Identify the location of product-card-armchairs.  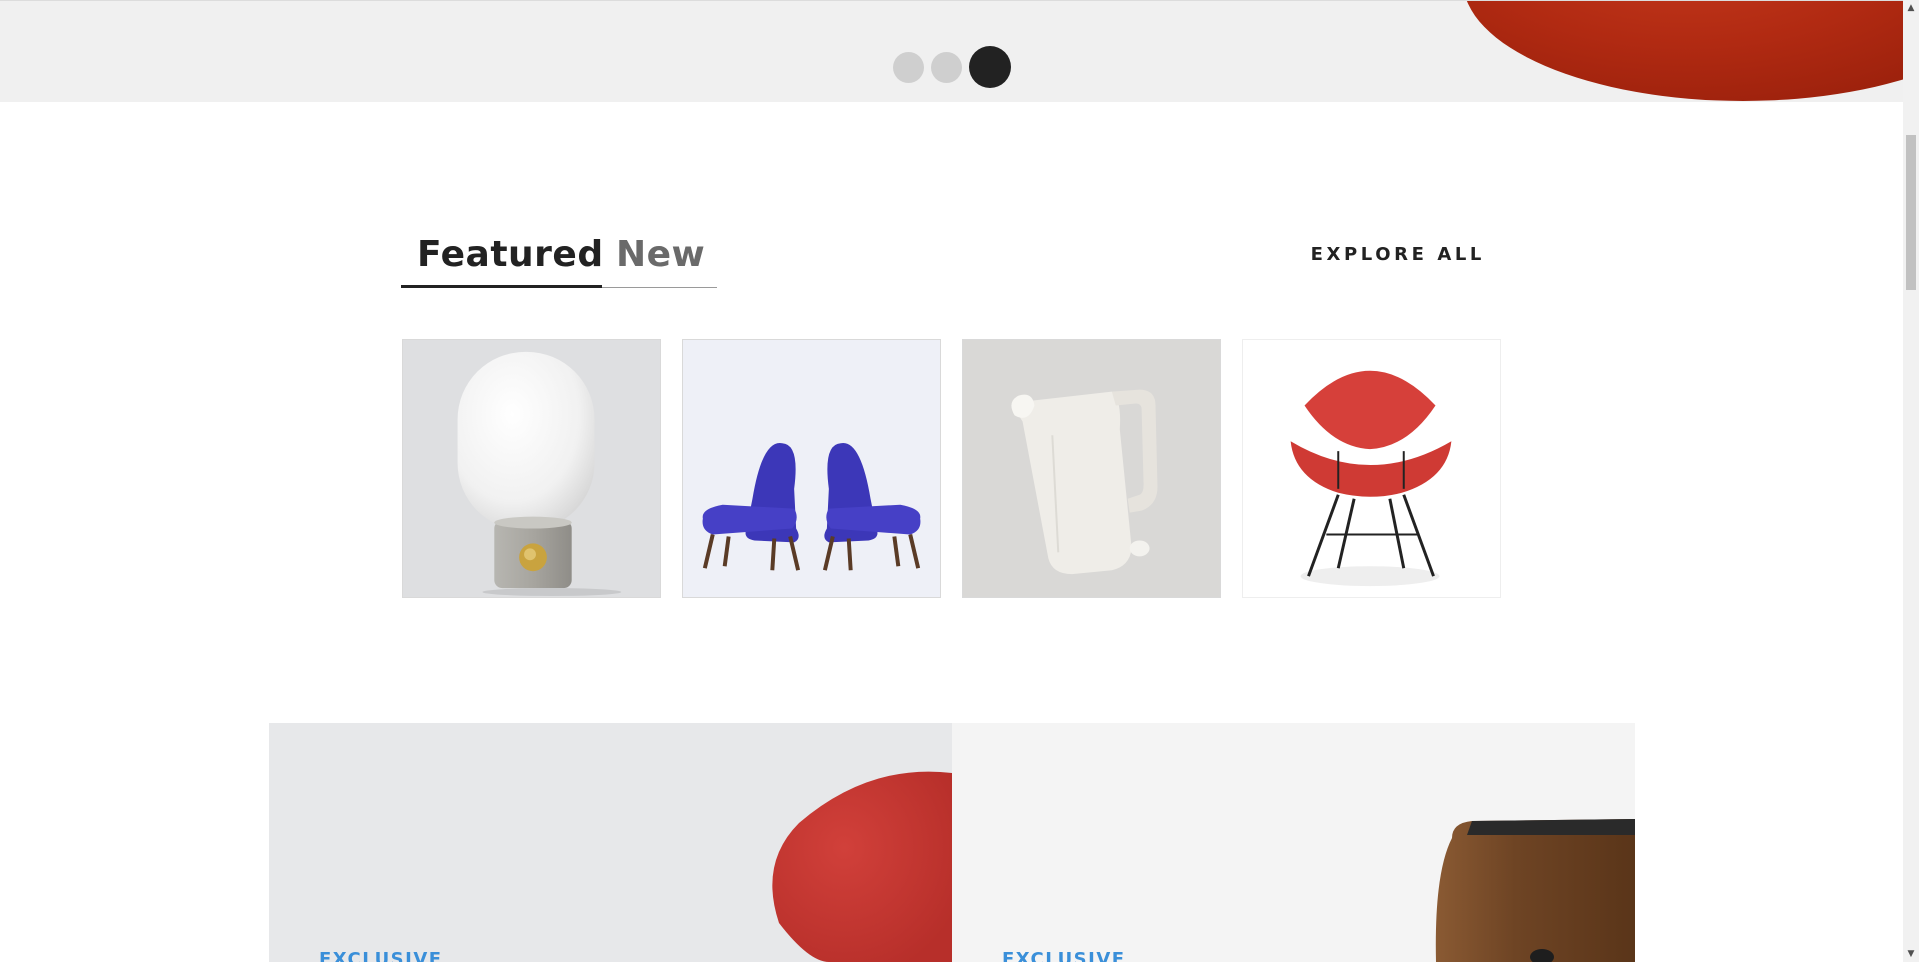
(811, 468).